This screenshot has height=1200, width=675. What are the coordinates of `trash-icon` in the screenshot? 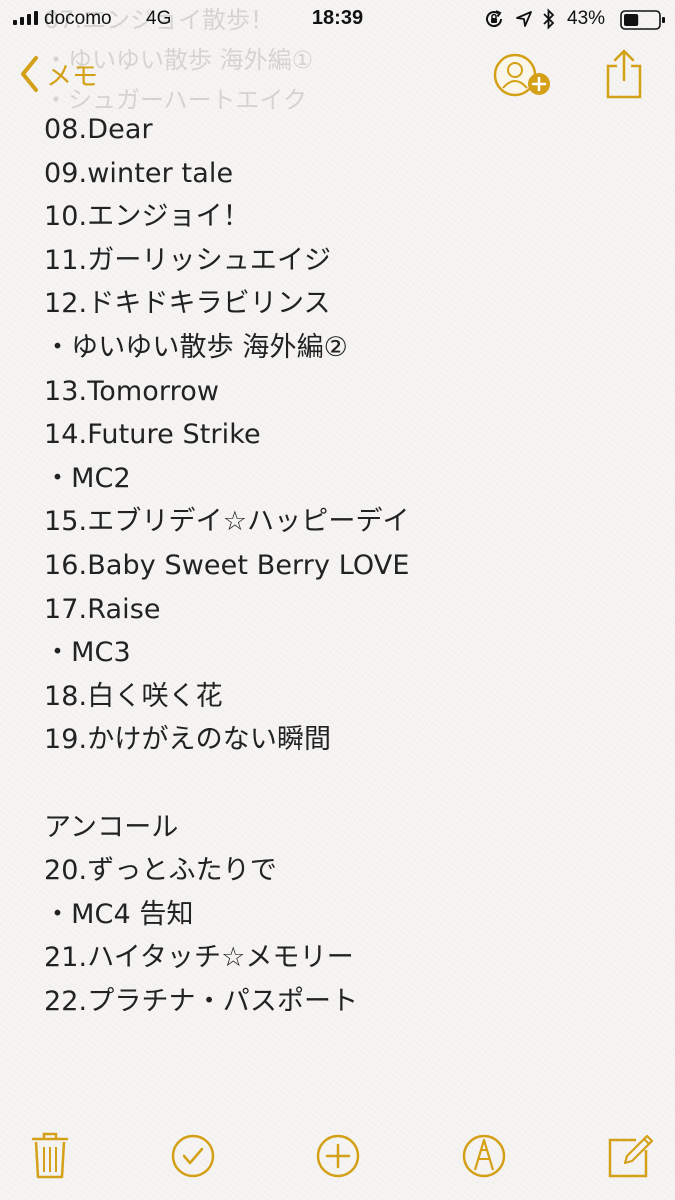 It's located at (50, 1155).